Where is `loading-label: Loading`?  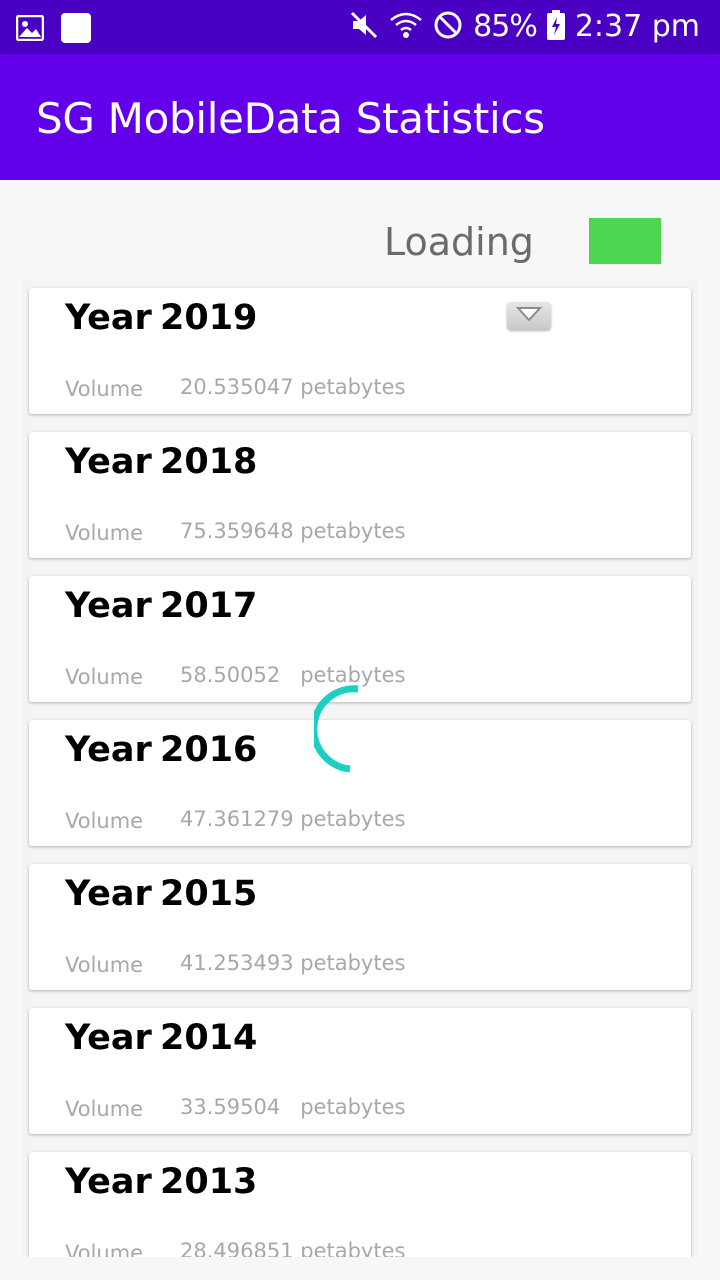 loading-label: Loading is located at coordinates (459, 242).